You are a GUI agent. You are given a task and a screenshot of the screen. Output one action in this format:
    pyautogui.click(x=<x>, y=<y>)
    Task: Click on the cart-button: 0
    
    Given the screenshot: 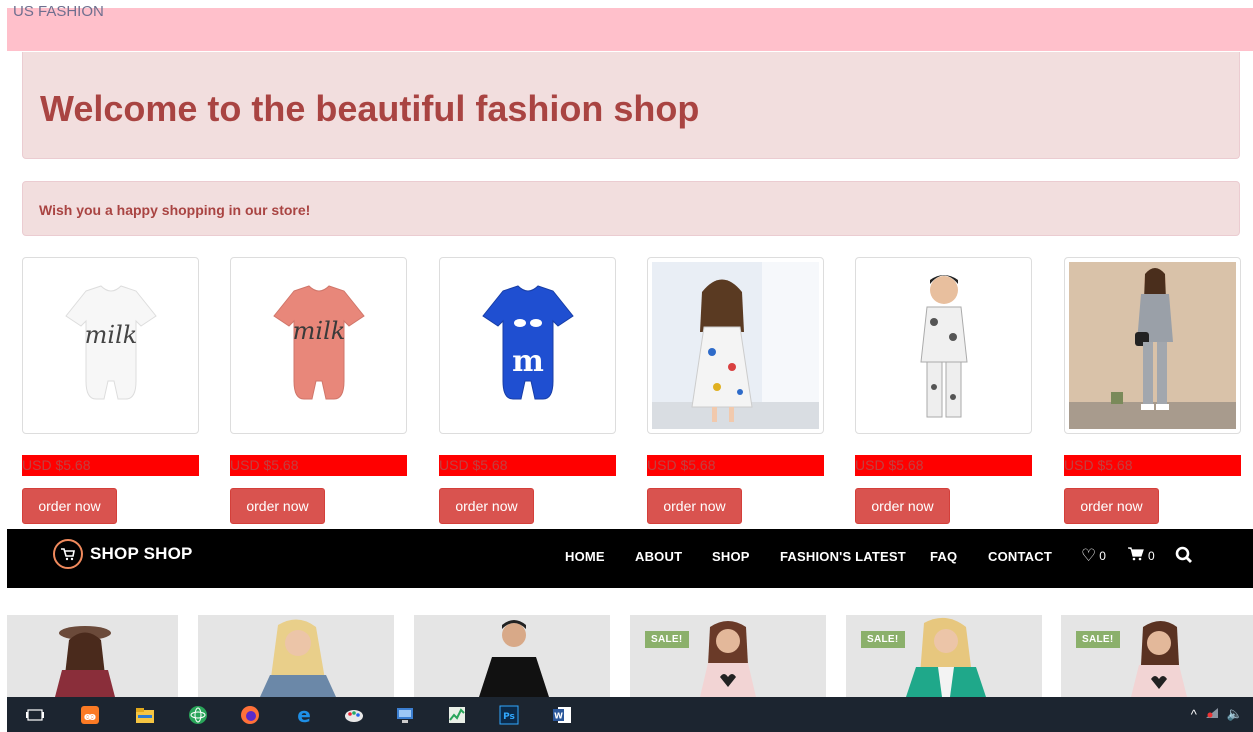 What is the action you would take?
    pyautogui.click(x=1141, y=555)
    